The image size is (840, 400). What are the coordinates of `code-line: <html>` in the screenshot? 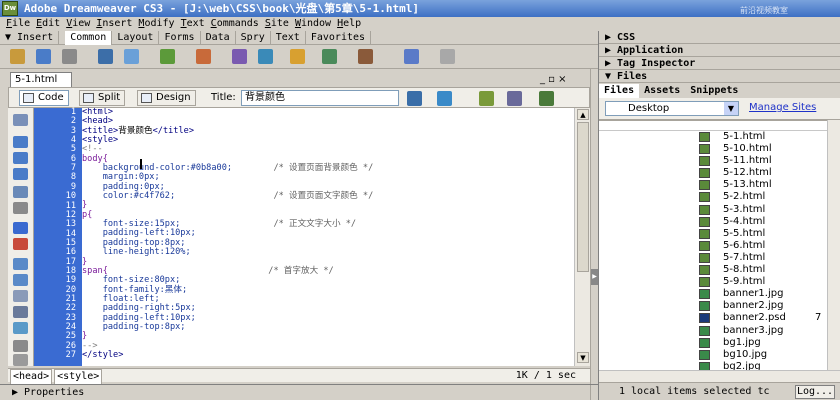 It's located at (328, 112).